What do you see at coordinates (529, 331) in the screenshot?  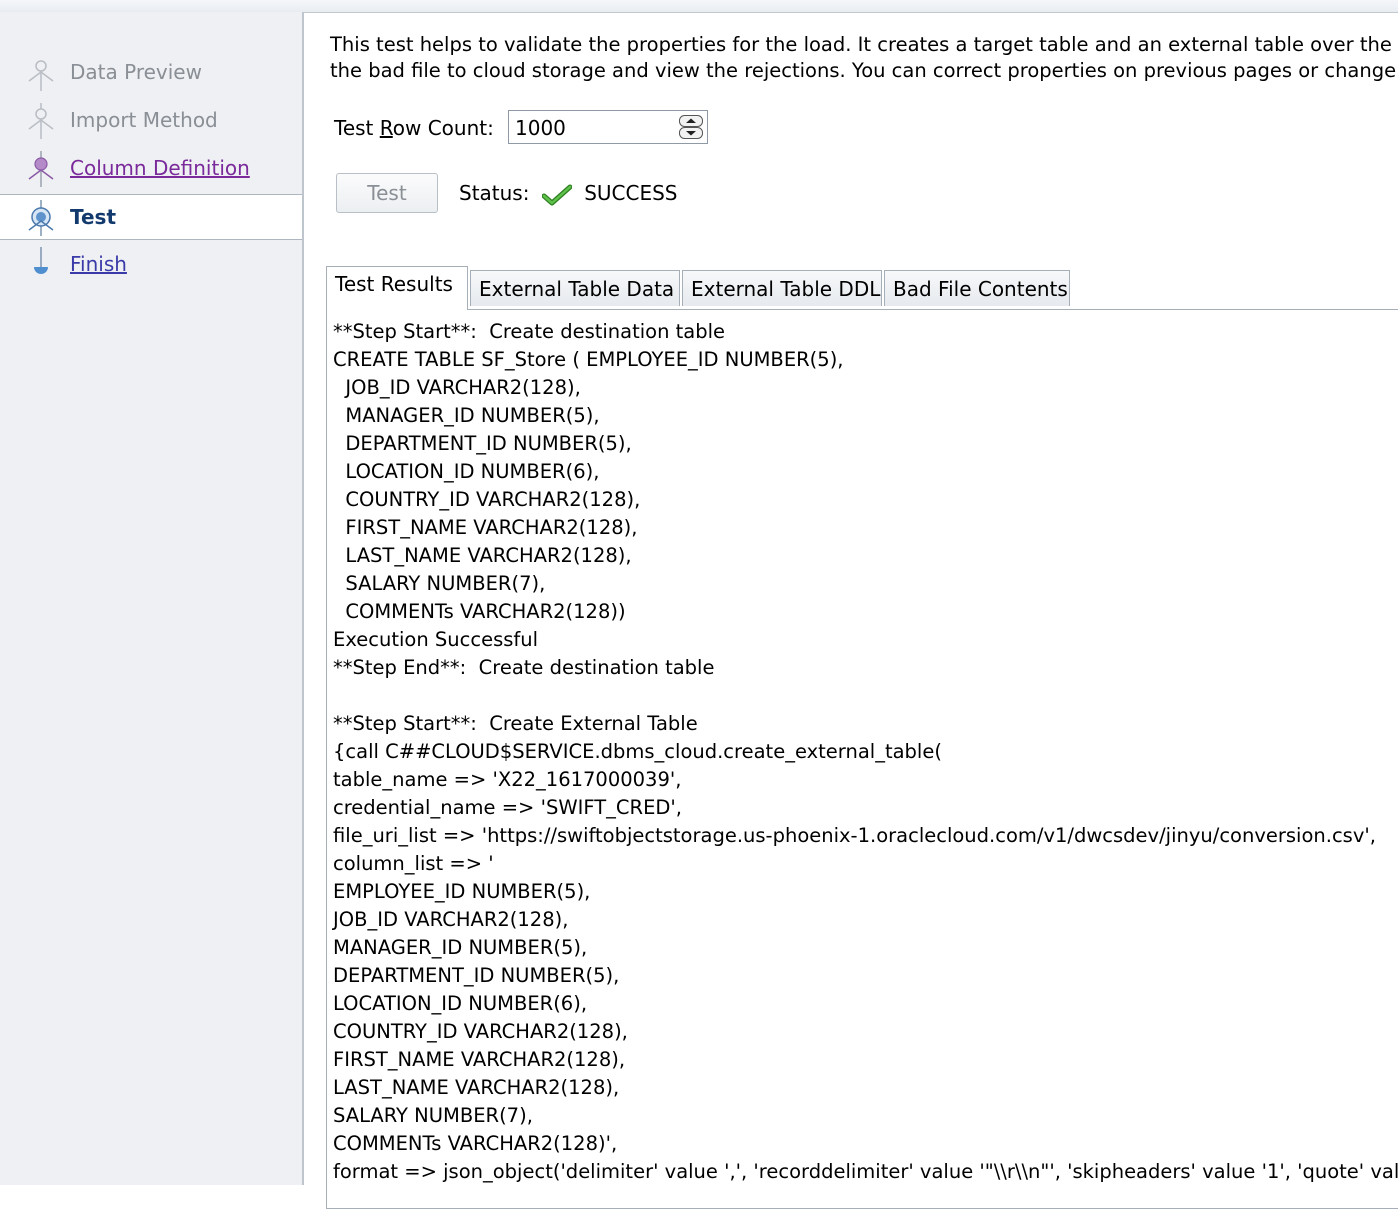 I see `result-line: **Step Start**: Create destination table` at bounding box center [529, 331].